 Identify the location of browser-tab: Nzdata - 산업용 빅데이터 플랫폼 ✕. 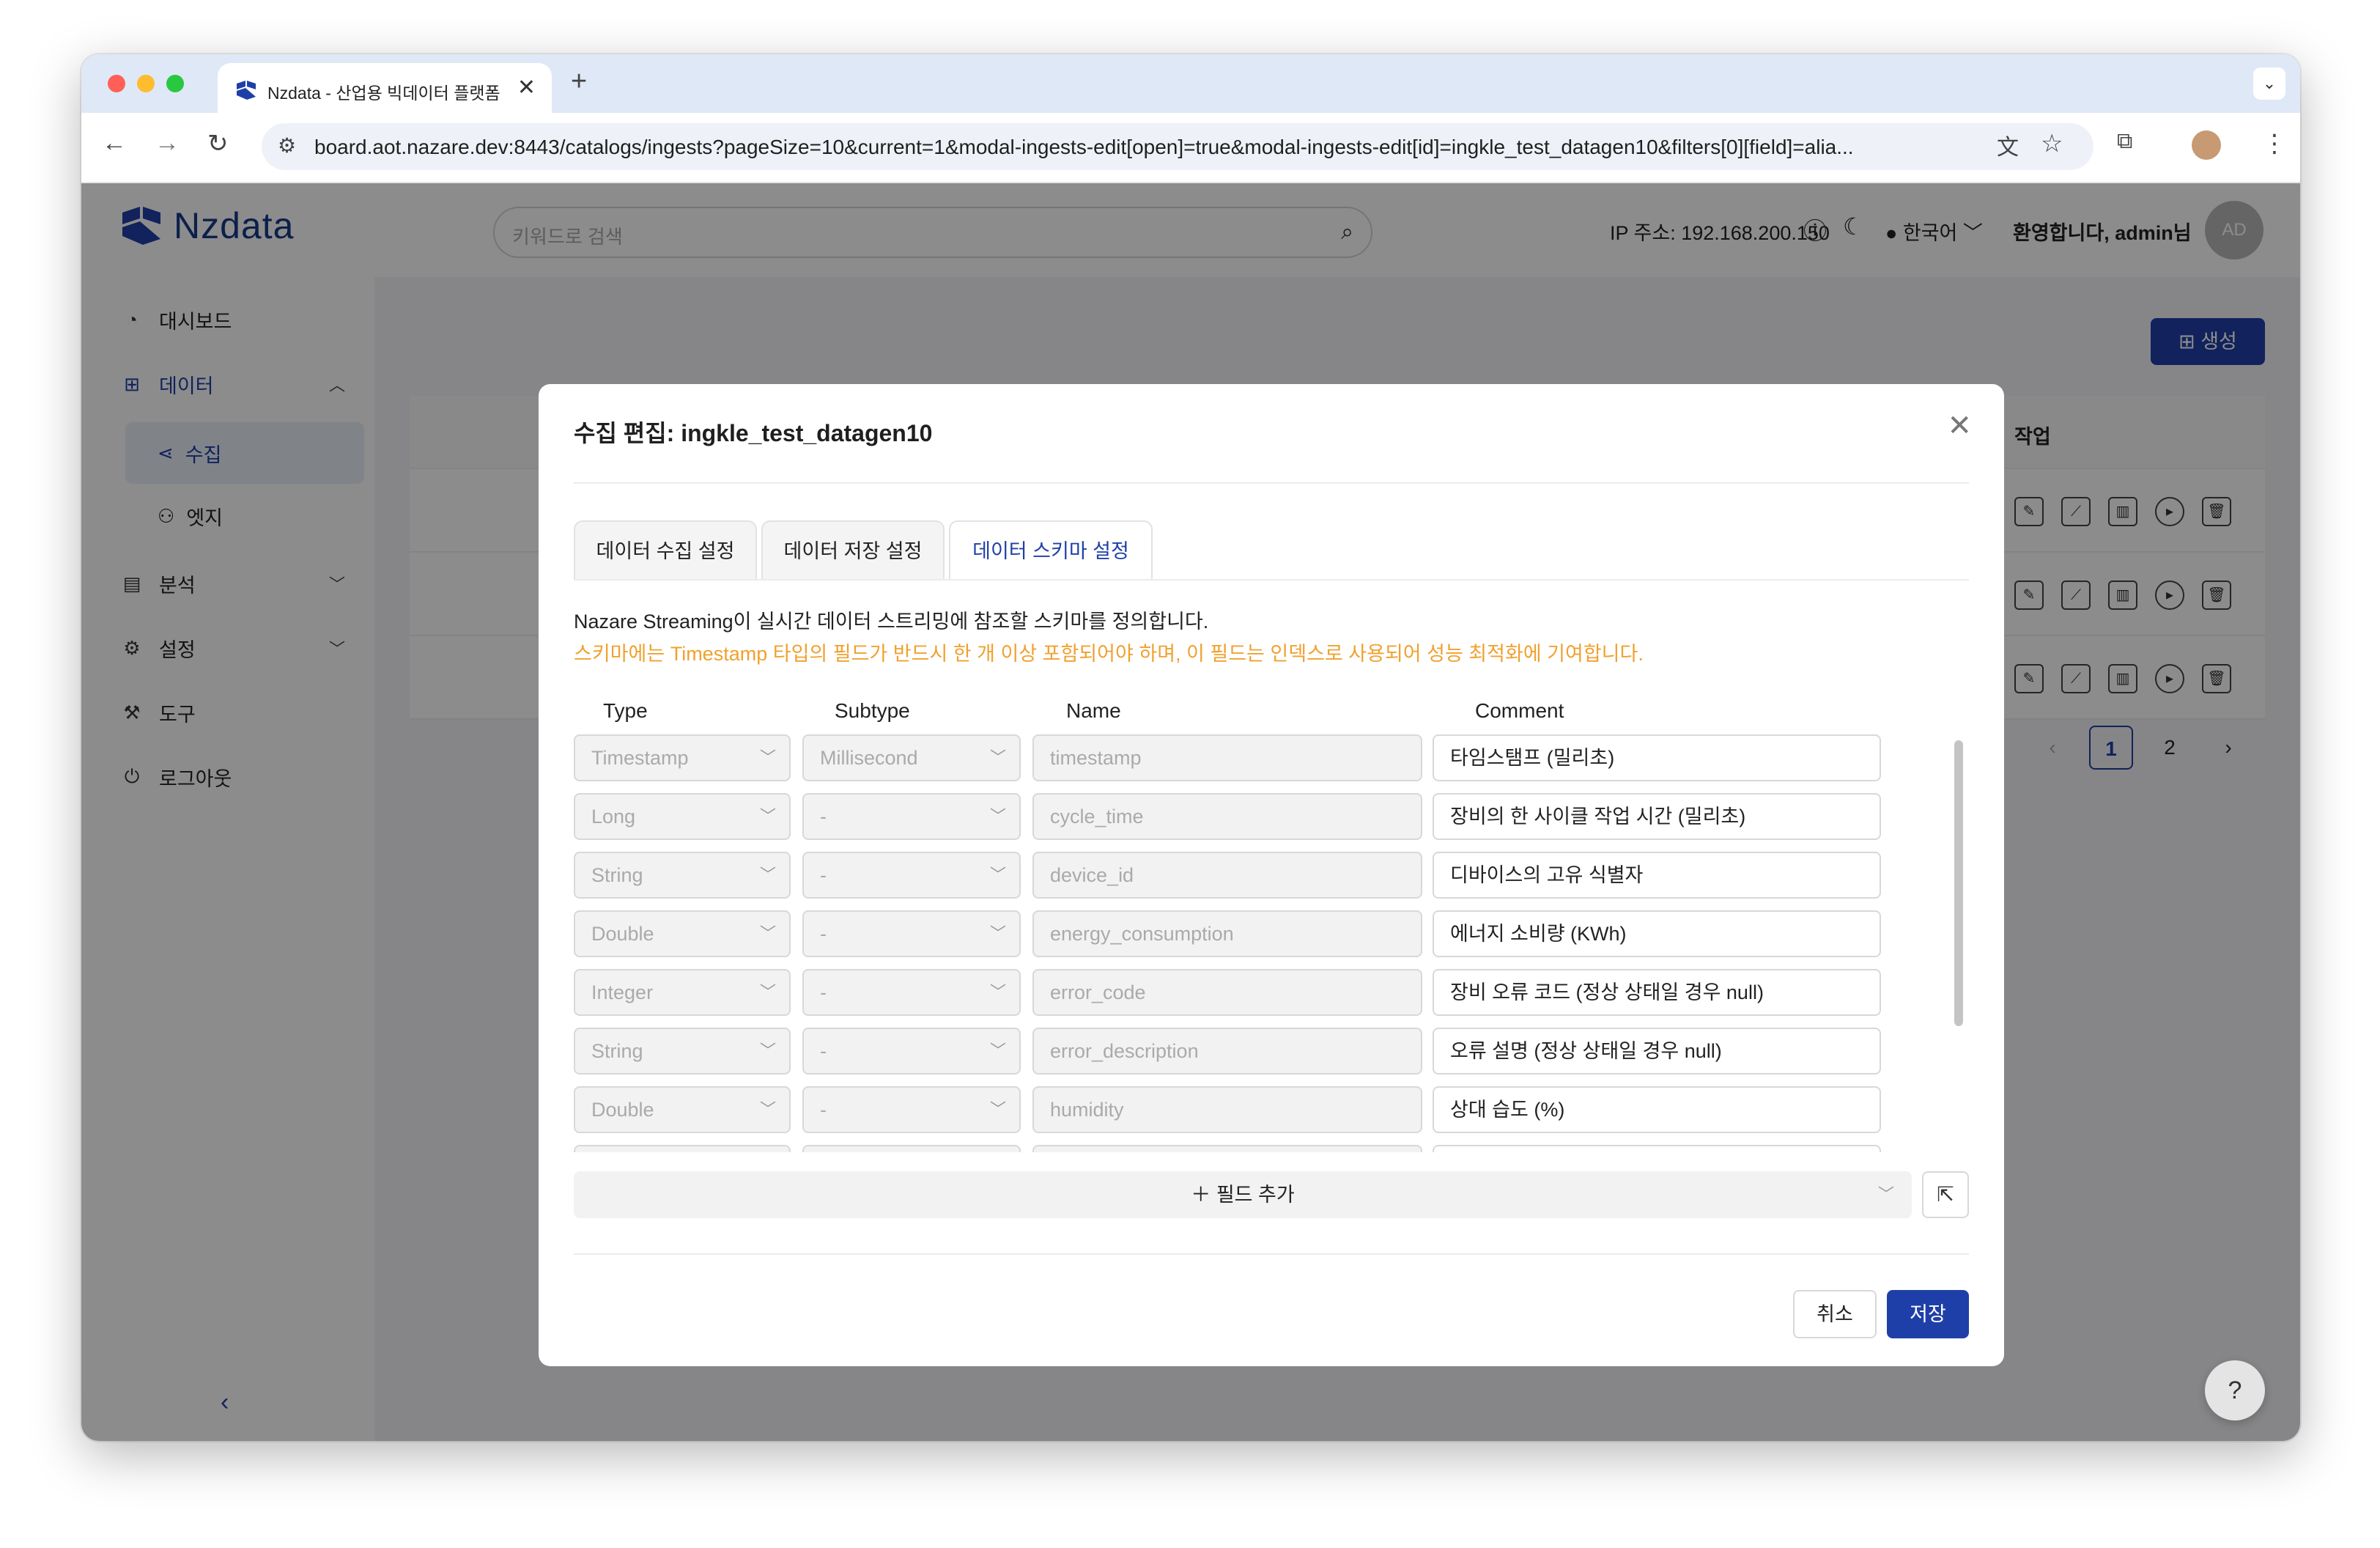
(385, 88).